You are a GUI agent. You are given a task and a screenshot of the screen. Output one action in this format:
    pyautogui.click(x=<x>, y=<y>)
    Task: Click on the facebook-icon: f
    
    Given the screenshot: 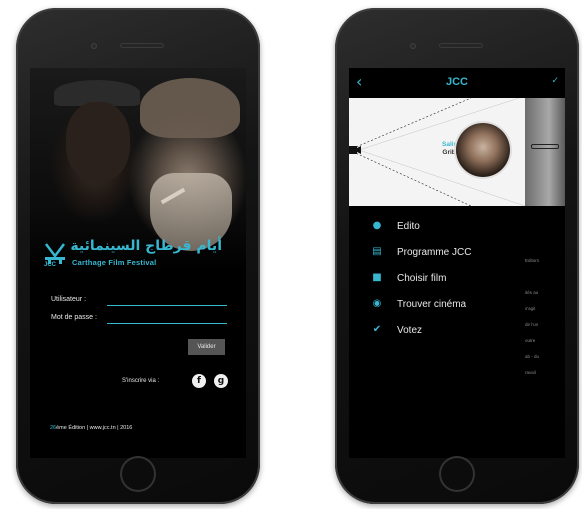 What is the action you would take?
    pyautogui.click(x=199, y=381)
    